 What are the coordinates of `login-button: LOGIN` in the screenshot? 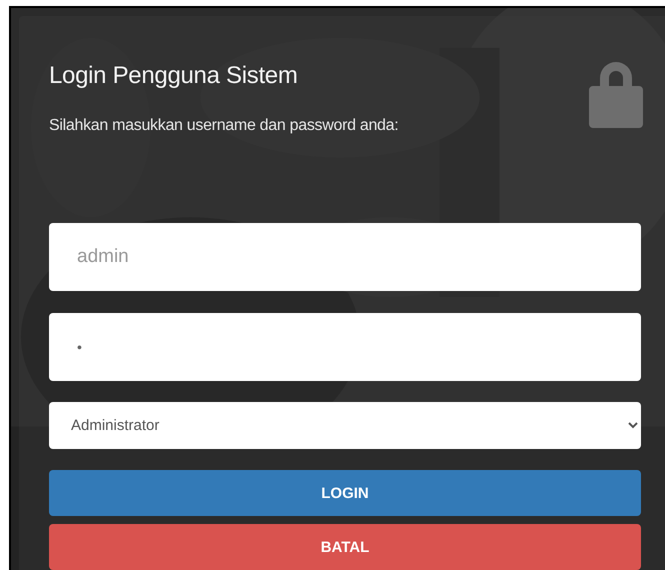 It's located at (345, 493).